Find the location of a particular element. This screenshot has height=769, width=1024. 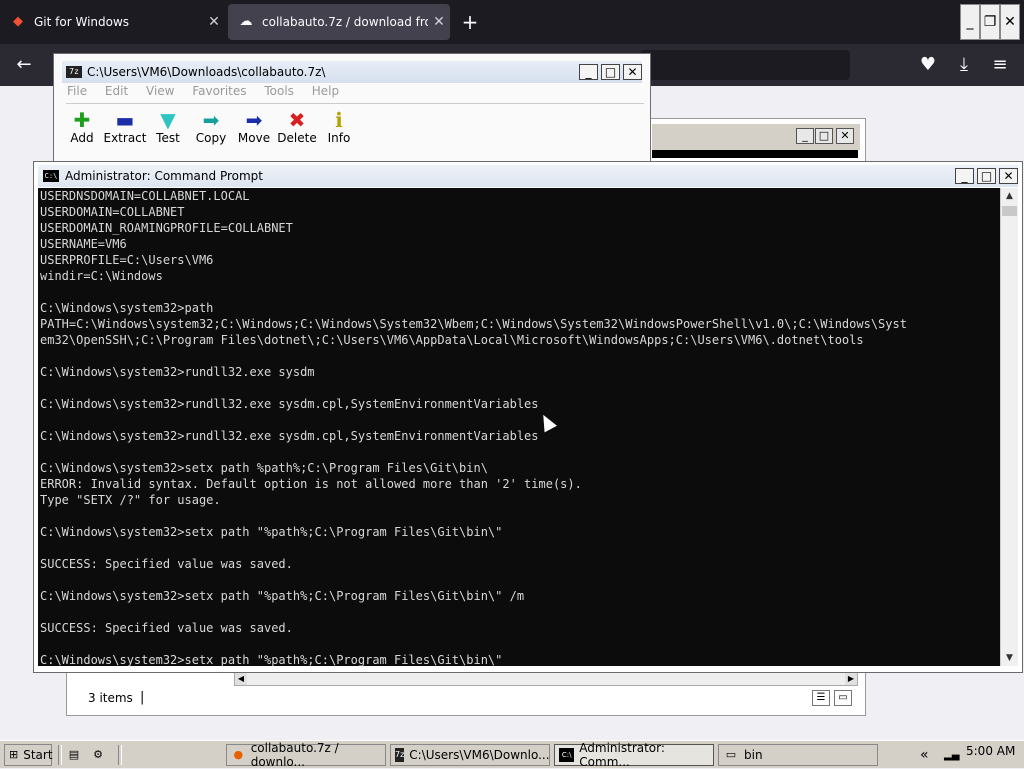

tab-title: Git for Windows is located at coordinates (82, 22).